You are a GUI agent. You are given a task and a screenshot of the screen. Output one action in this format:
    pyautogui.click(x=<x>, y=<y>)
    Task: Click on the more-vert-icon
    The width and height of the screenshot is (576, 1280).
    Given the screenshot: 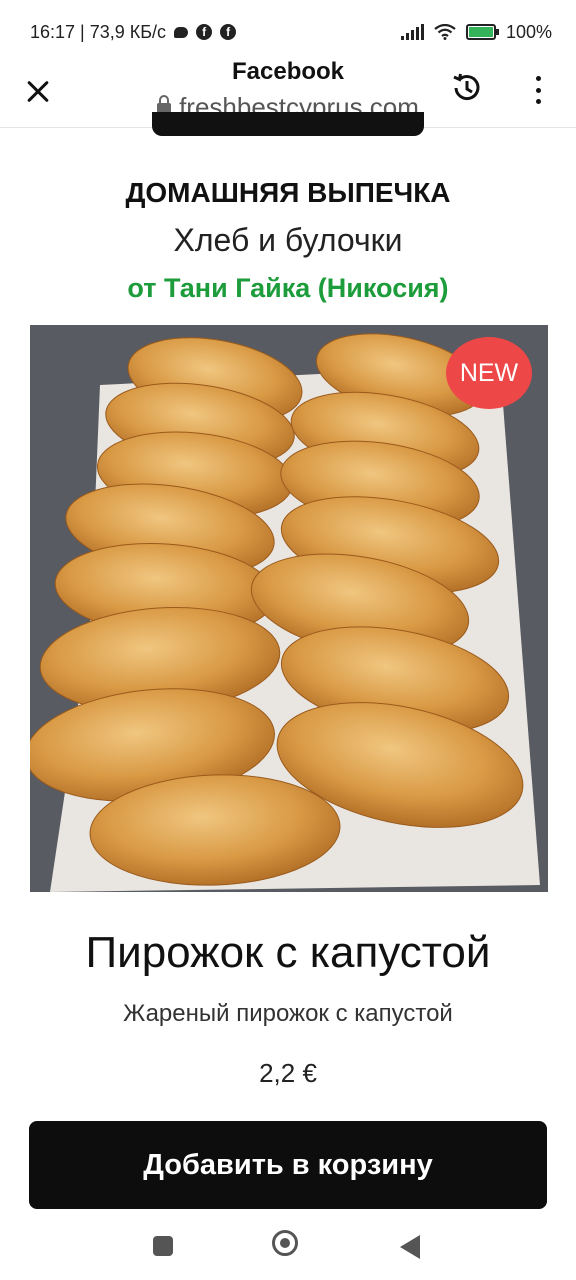 What is the action you would take?
    pyautogui.click(x=538, y=90)
    